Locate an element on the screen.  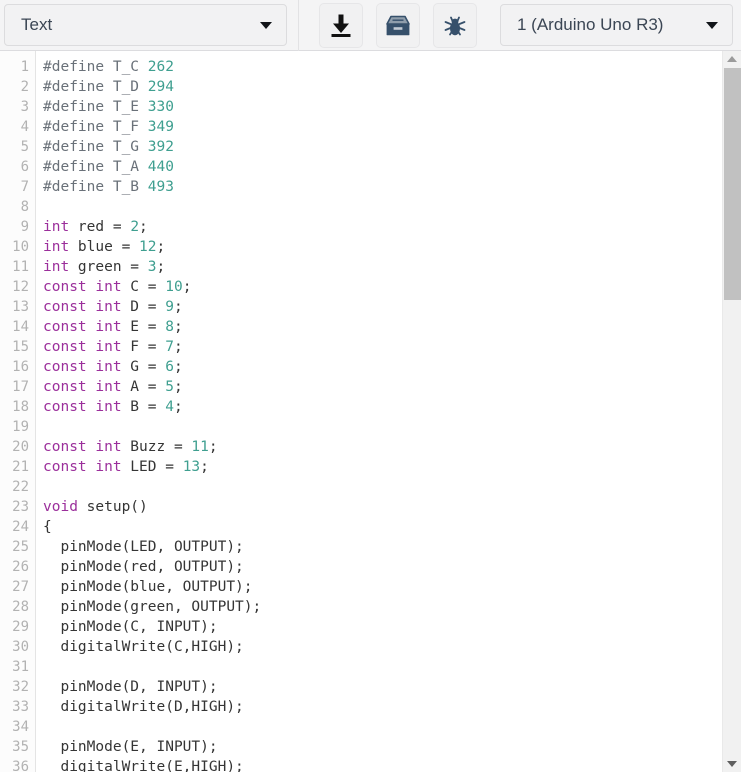
code-line: int blue = 12; is located at coordinates (379, 247).